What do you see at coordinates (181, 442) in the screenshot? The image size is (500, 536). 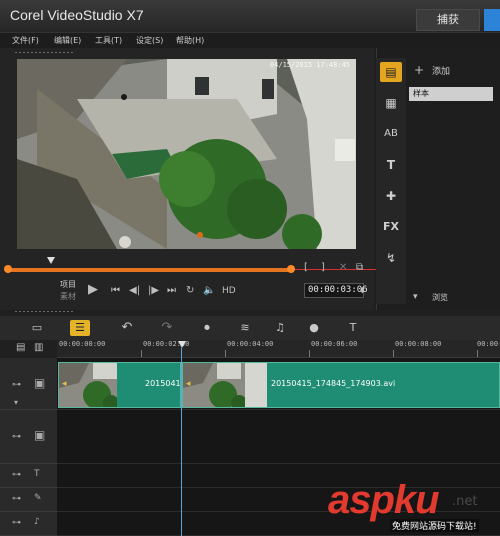 I see `timeline-playhead-line` at bounding box center [181, 442].